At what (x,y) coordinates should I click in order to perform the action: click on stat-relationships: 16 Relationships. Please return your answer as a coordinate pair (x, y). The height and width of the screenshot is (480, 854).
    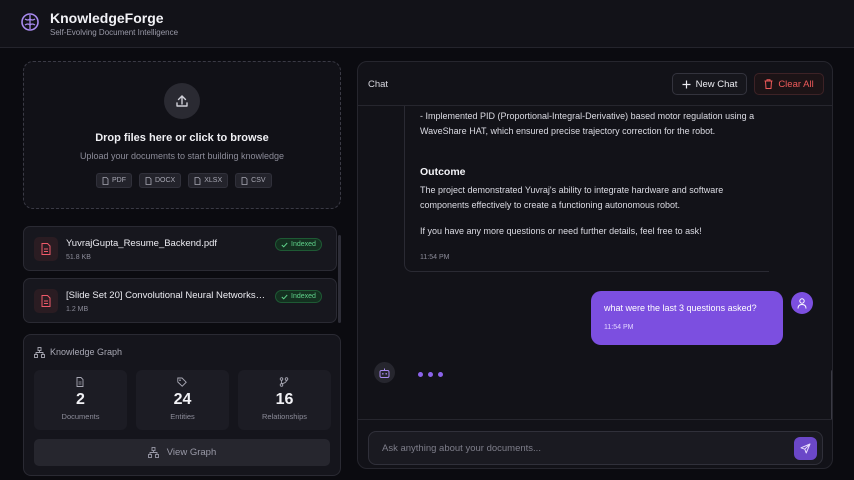
    Looking at the image, I should click on (284, 400).